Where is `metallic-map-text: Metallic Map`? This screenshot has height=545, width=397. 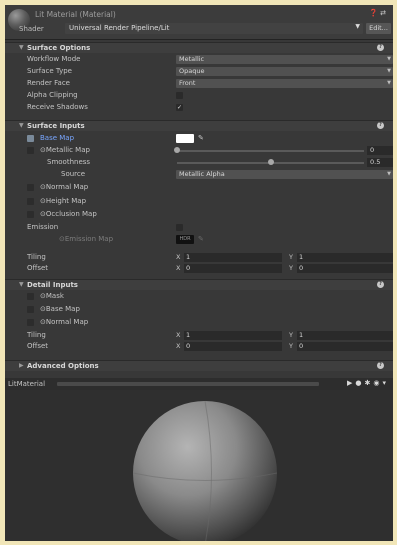 metallic-map-text: Metallic Map is located at coordinates (67, 150).